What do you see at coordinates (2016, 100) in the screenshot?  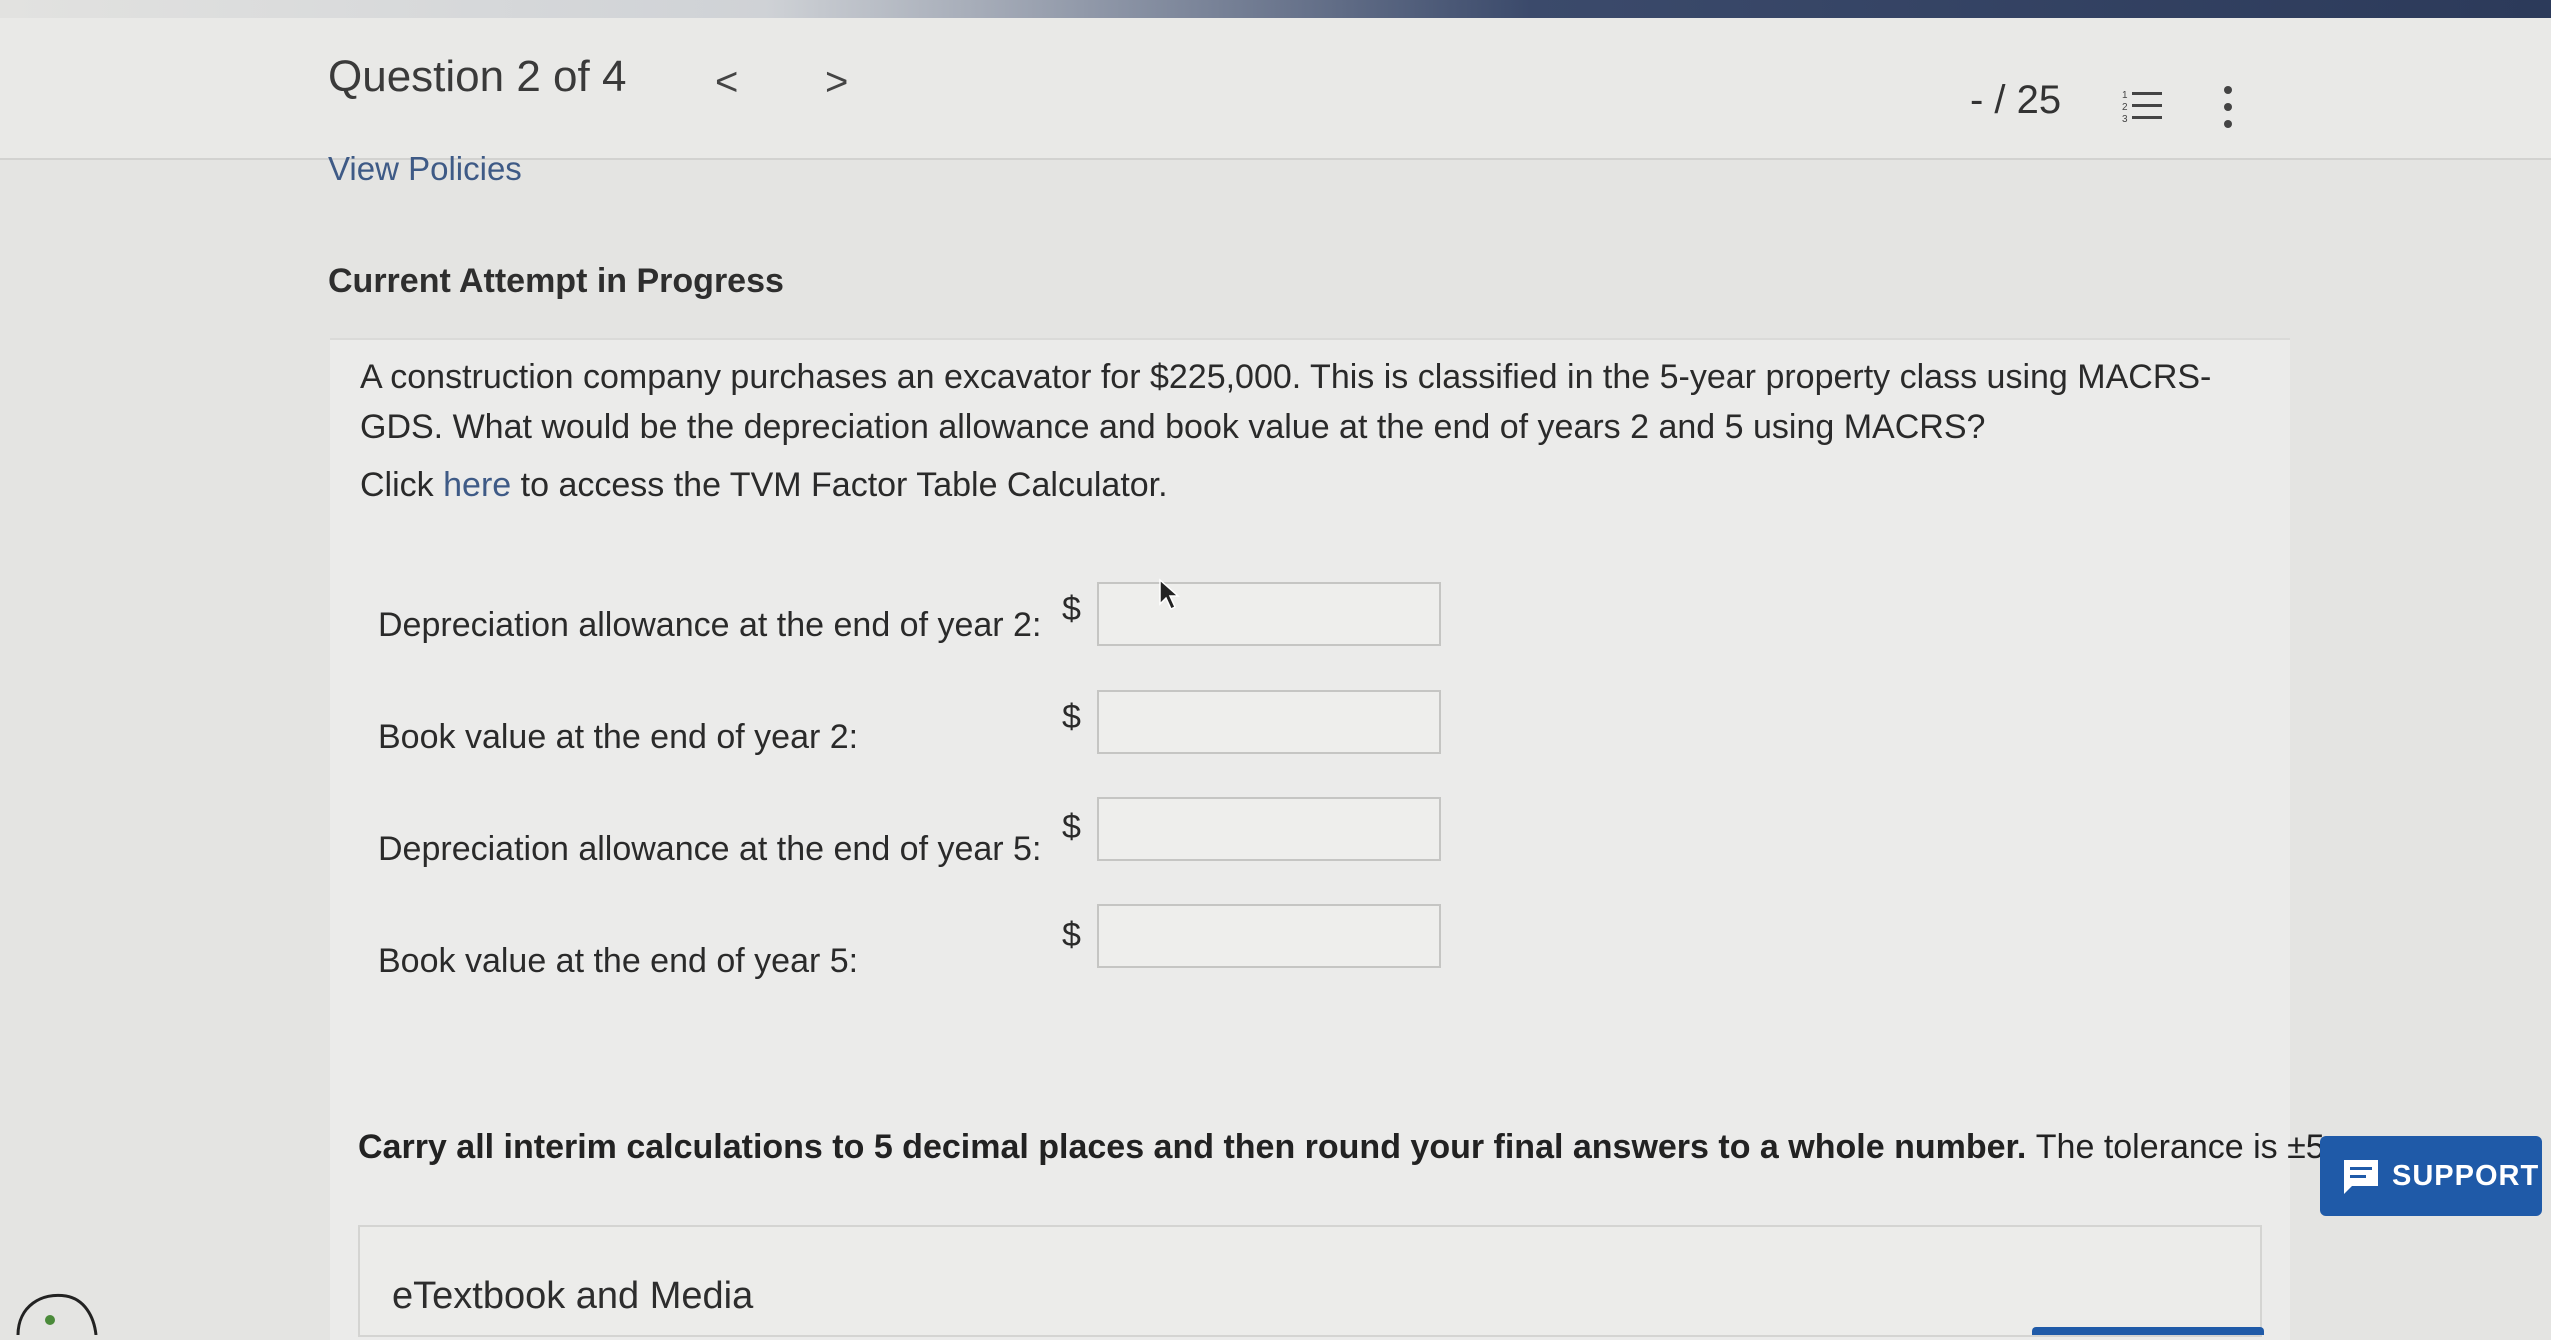 I see `score-display: - / 25` at bounding box center [2016, 100].